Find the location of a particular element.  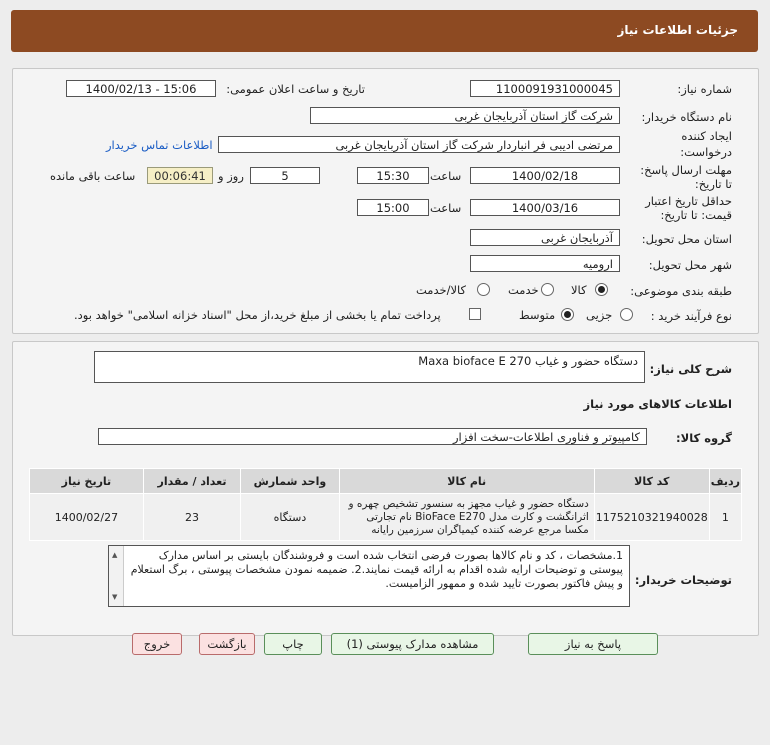

reply-time-label: ساعت is located at coordinates (446, 176).